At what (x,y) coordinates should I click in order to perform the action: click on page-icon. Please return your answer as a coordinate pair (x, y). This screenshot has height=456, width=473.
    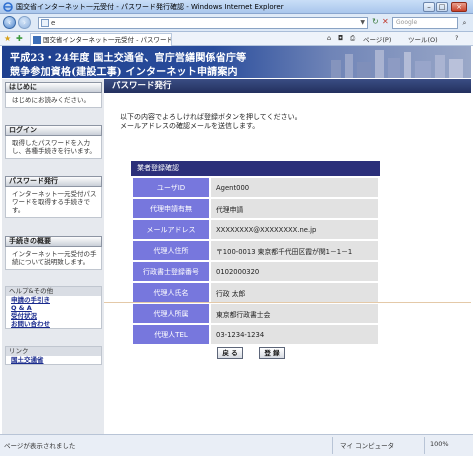
    Looking at the image, I should click on (45, 23).